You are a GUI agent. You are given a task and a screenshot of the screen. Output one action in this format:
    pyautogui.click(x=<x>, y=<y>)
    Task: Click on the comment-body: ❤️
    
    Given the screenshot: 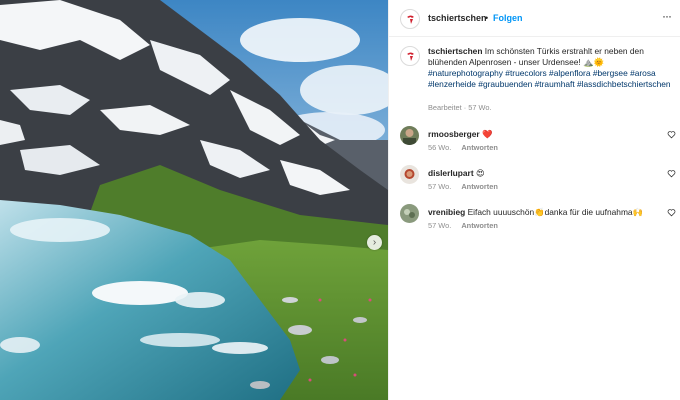 What is the action you would take?
    pyautogui.click(x=487, y=134)
    